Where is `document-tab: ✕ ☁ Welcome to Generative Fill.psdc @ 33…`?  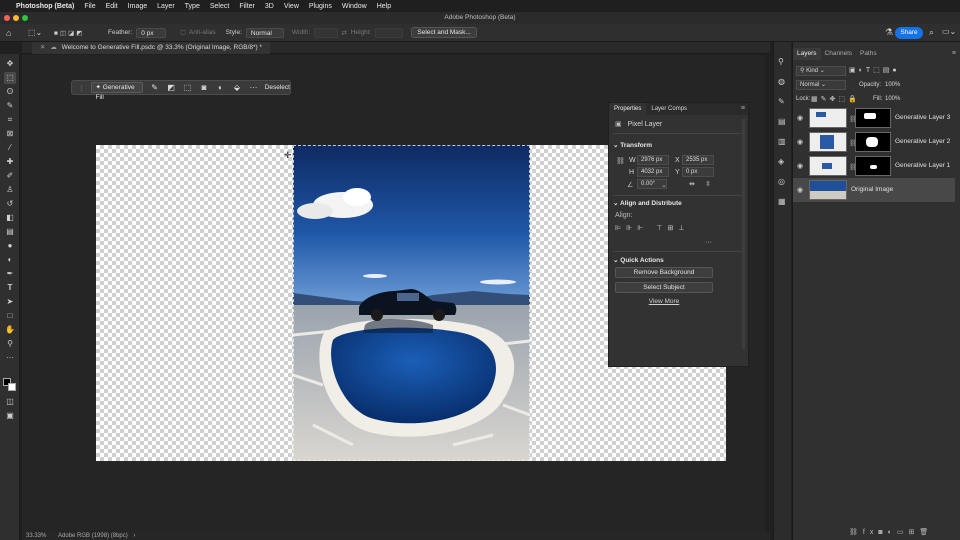 document-tab: ✕ ☁ Welcome to Generative Fill.psdc @ 33… is located at coordinates (151, 48).